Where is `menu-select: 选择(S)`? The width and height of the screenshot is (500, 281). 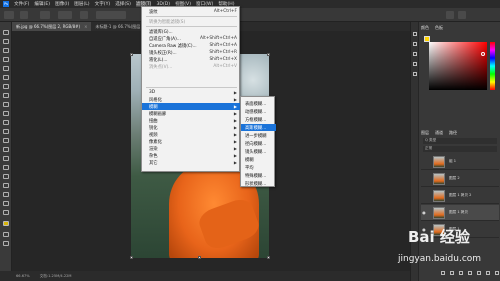
menu-select: 选择(S) is located at coordinates (123, 4).